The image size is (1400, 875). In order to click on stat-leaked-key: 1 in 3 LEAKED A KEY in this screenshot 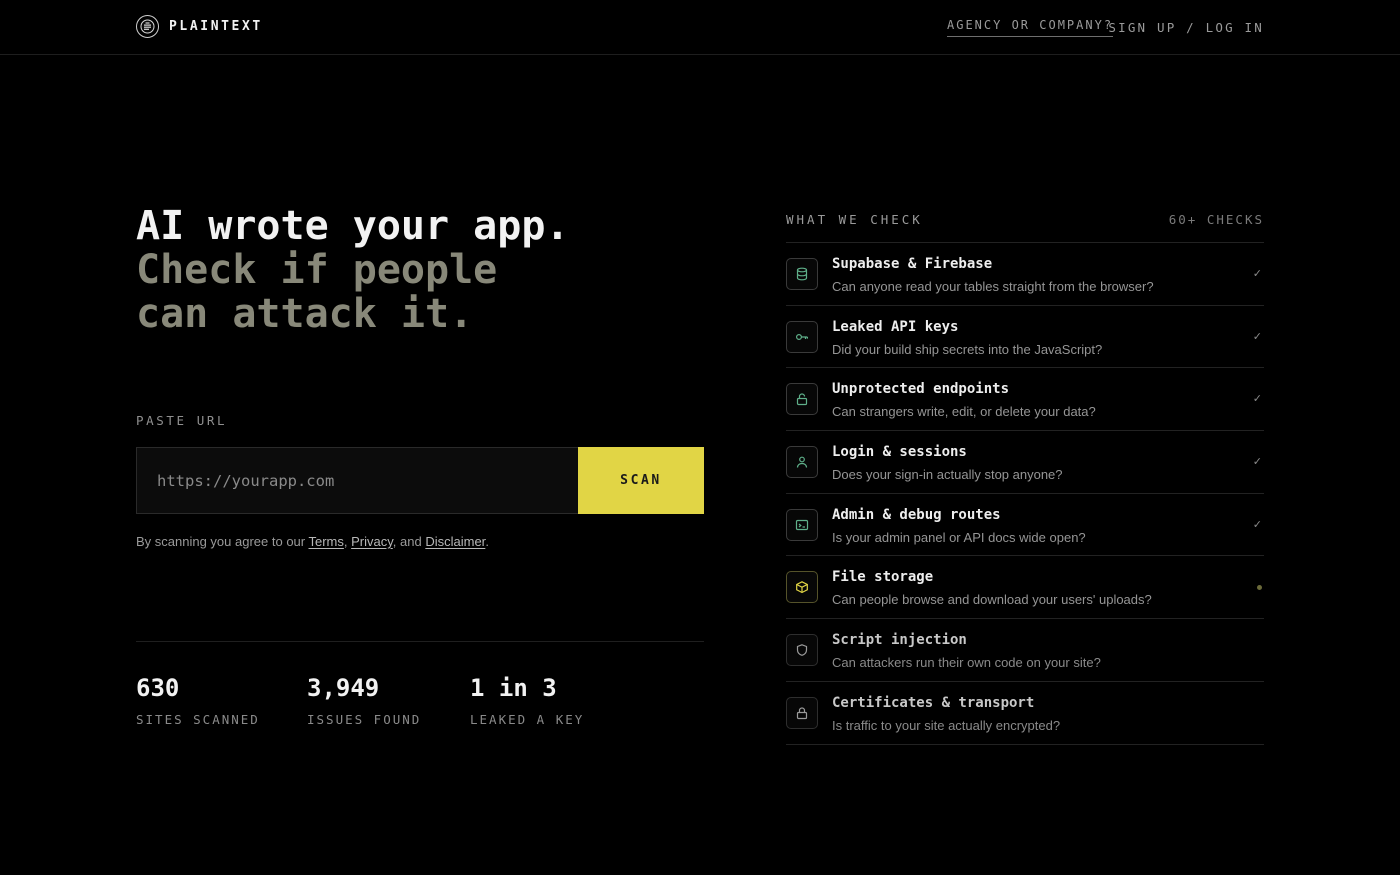, I will do `click(527, 700)`.